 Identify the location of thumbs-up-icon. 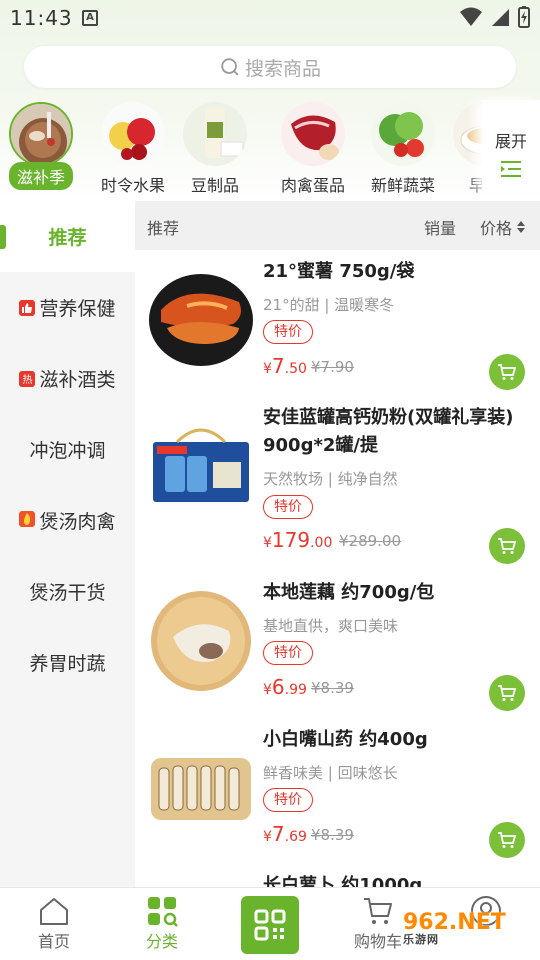
(27, 307).